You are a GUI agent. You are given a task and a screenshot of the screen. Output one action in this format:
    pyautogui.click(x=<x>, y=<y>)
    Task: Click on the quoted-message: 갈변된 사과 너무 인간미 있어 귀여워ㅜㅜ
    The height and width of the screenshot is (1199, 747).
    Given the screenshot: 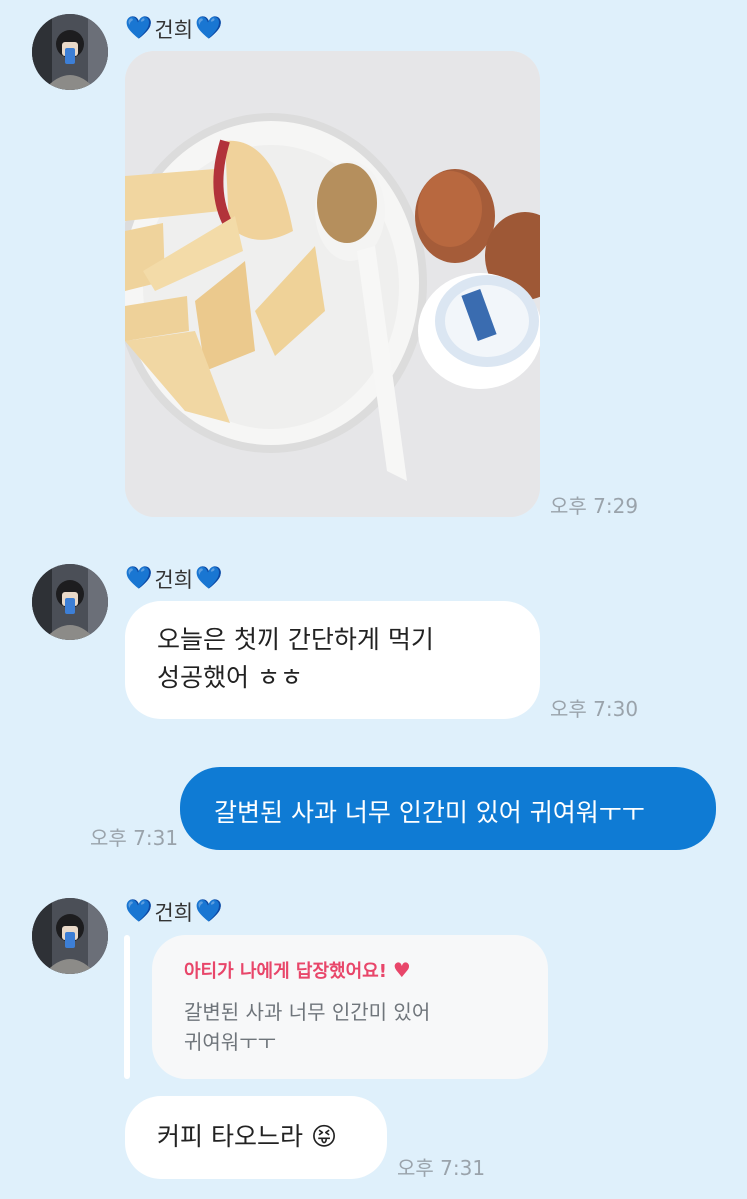 What is the action you would take?
    pyautogui.click(x=307, y=1027)
    